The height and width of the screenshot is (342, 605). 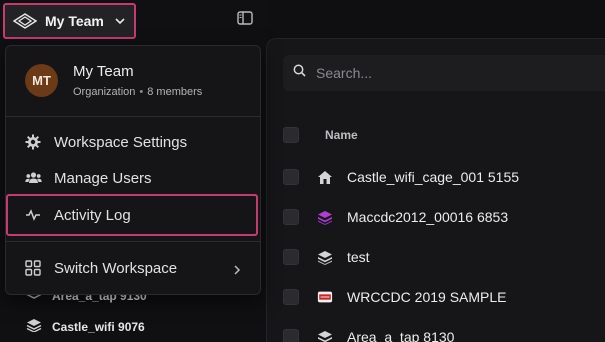 I want to click on org-type: Organization, so click(x=104, y=92).